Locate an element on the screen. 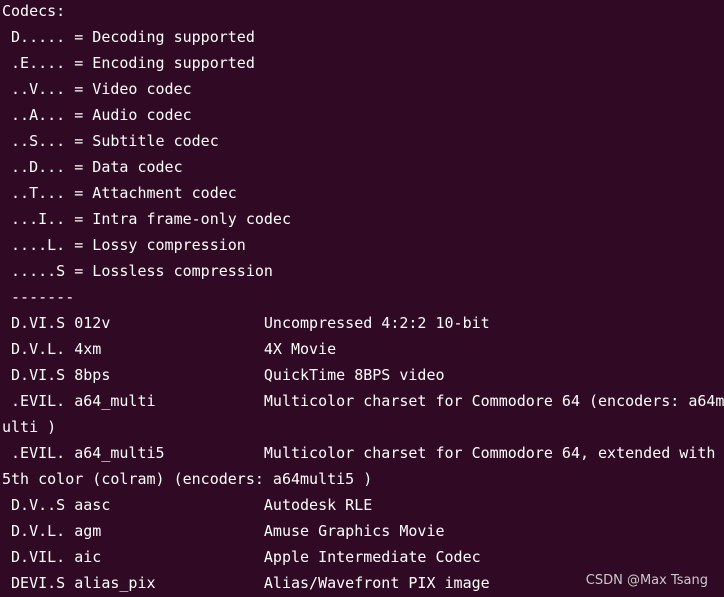 This screenshot has width=724, height=597. terminal-line: D.VIL. aic Apple Intermediate Codec is located at coordinates (241, 557).